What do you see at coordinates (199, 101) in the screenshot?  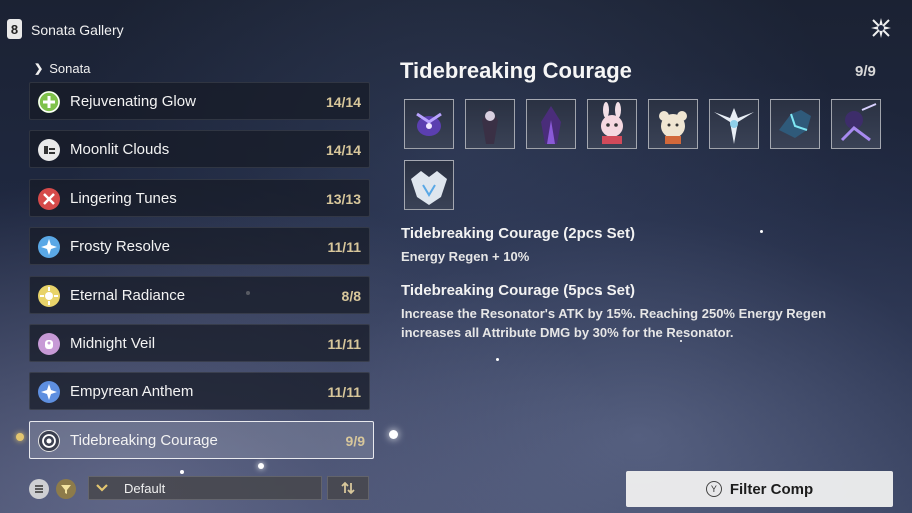 I see `sonata-item-rejuvenating-glow: Rejuvenating Glow 14/14` at bounding box center [199, 101].